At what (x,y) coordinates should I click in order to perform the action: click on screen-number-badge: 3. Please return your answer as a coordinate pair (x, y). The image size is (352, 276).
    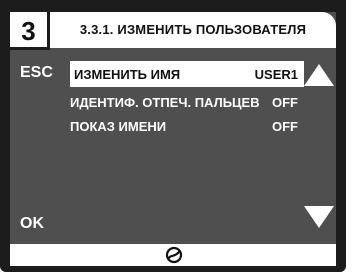
    Looking at the image, I should click on (30, 31).